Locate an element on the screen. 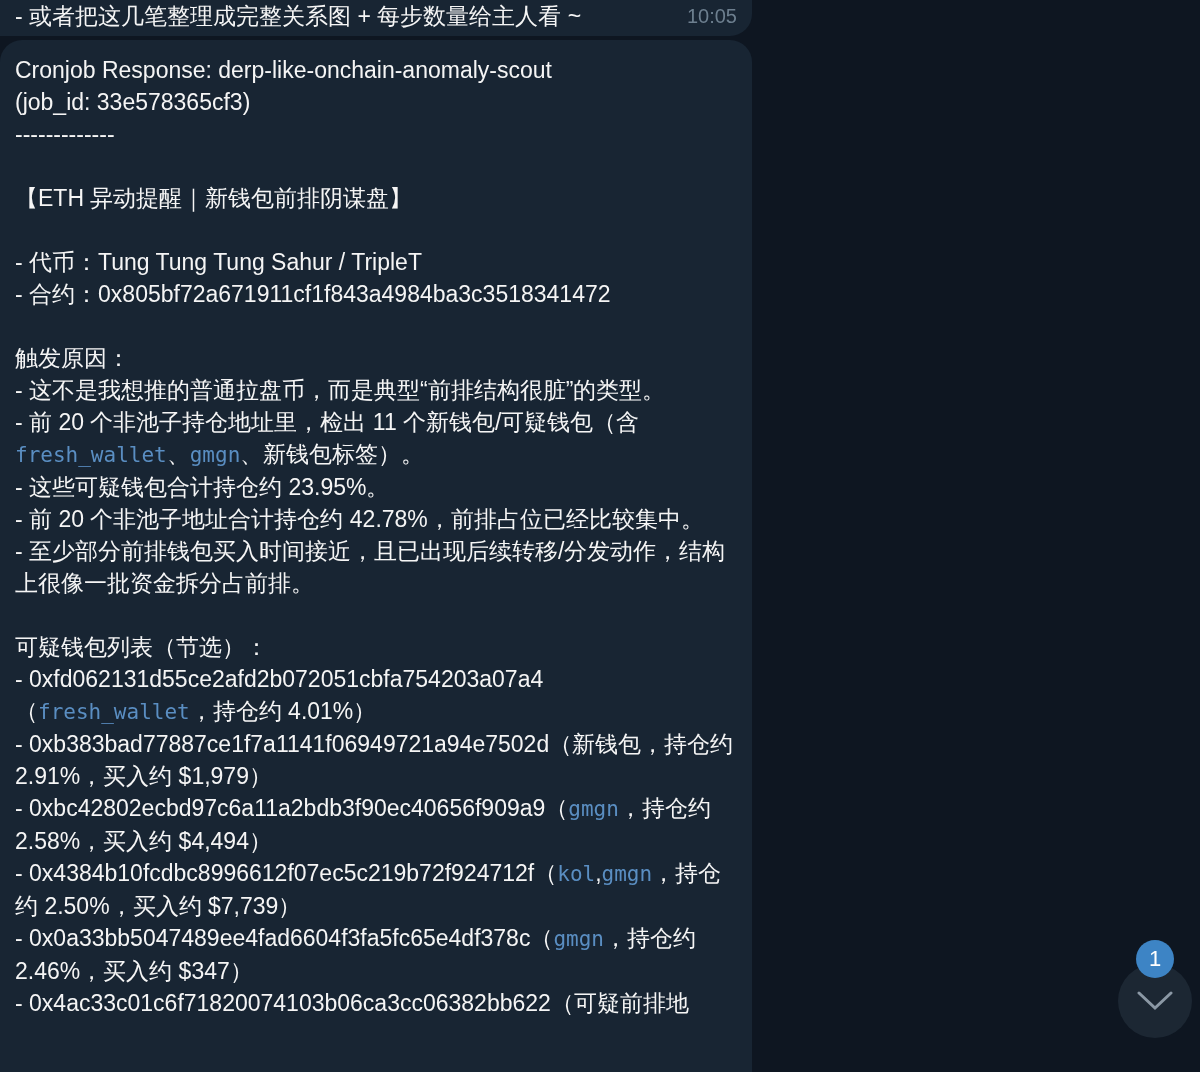 The height and width of the screenshot is (1072, 1200). message-text: - 这不是我想推的普通拉盘币，而是典型“前排结构很脏”的类型。 is located at coordinates (341, 390).